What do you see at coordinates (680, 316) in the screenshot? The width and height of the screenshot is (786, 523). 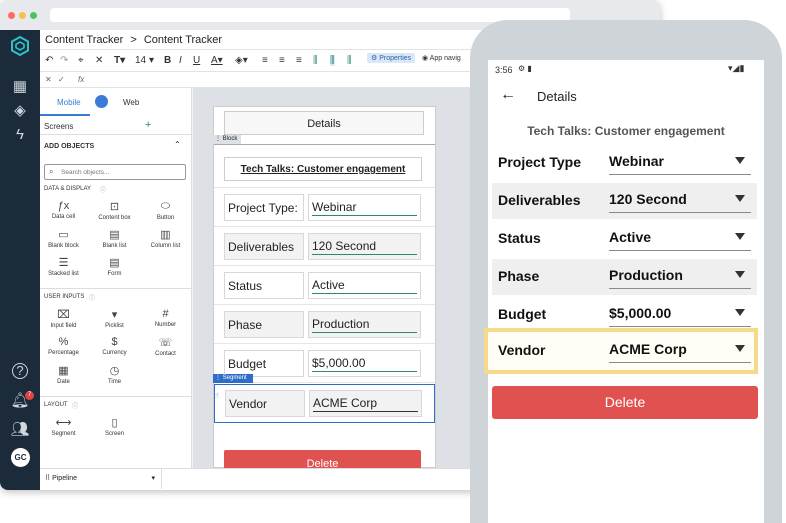 I see `field-dropdown: $5,000.00` at bounding box center [680, 316].